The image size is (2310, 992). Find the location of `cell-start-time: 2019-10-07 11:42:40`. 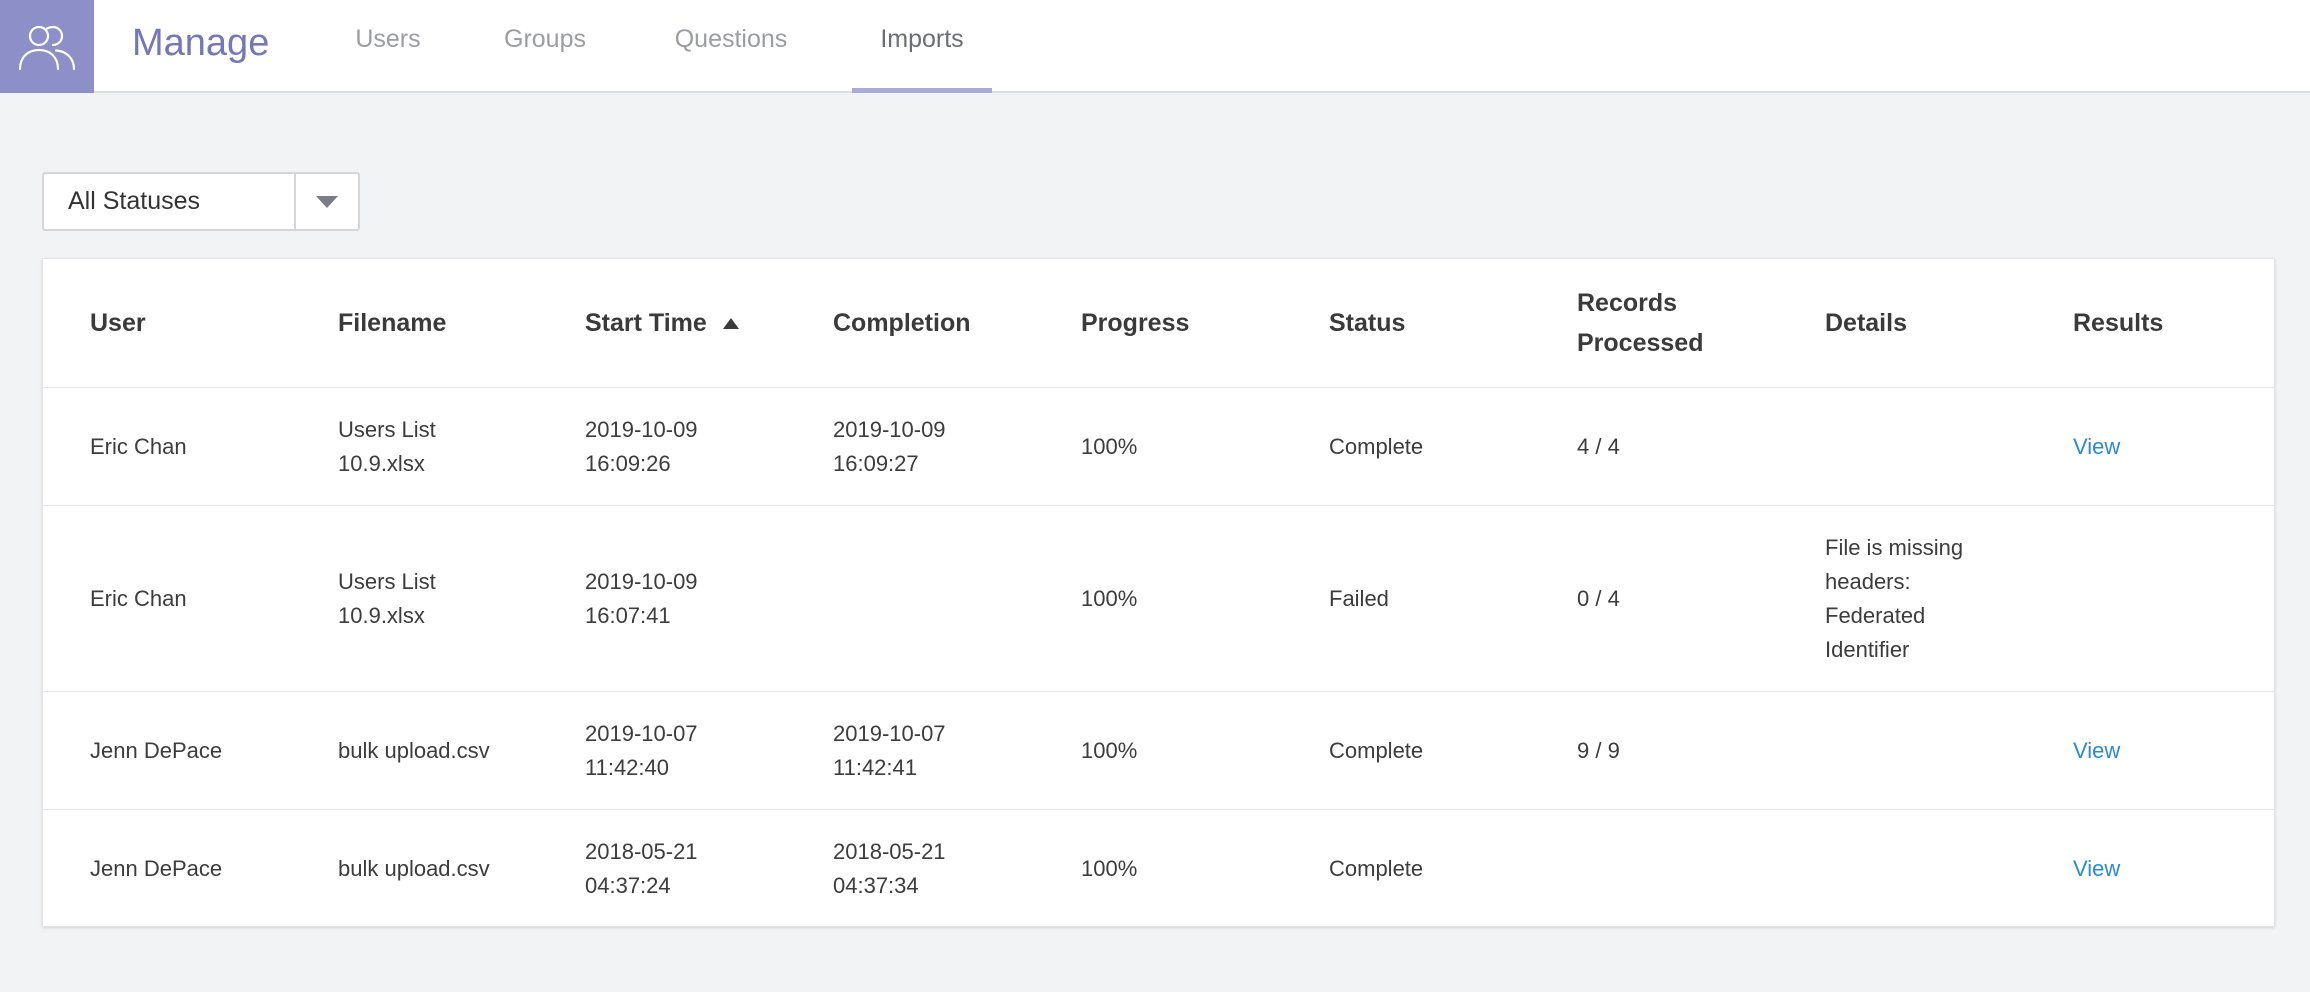

cell-start-time: 2019-10-07 11:42:40 is located at coordinates (641, 750).